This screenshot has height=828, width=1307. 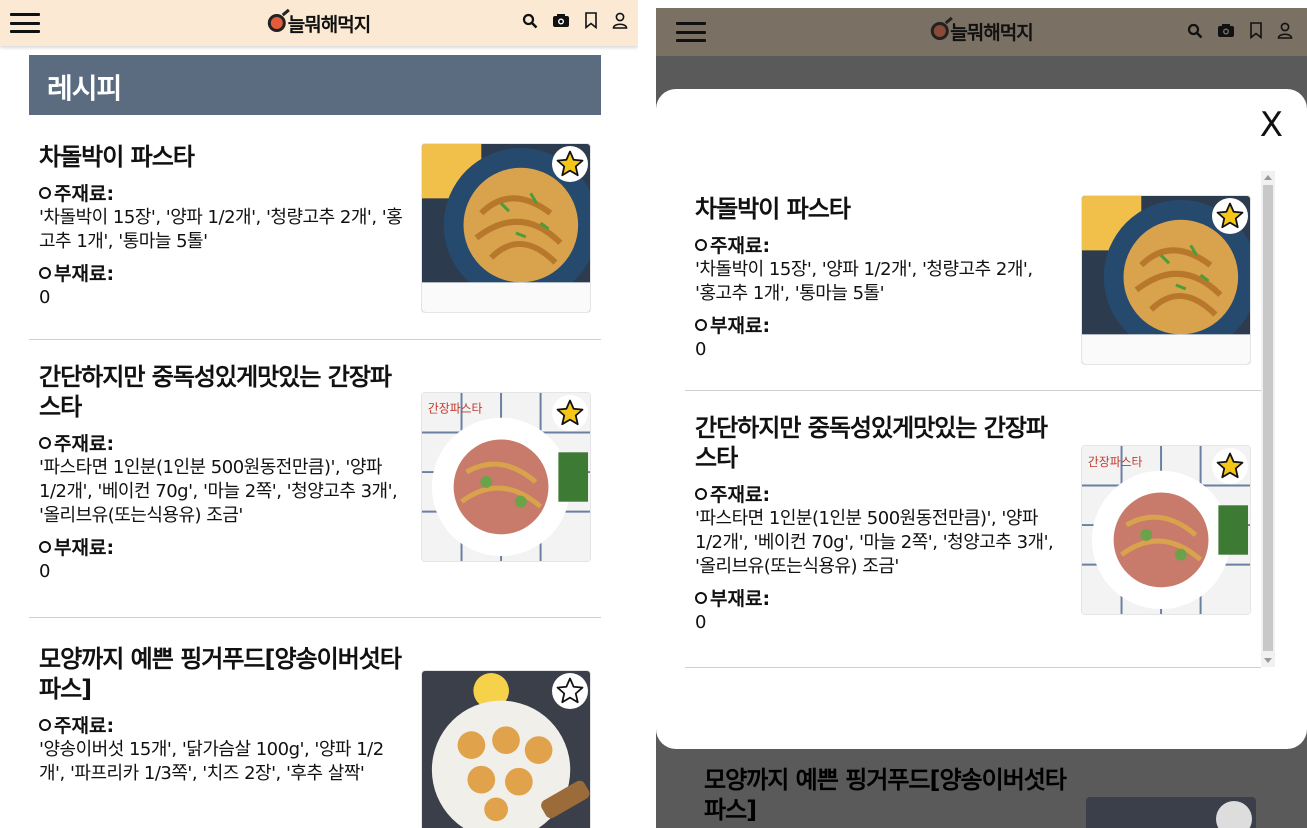 I want to click on background-recipe-card: 모양까지 예쁜 핑거푸드[양송이버섯타파스], so click(x=984, y=796).